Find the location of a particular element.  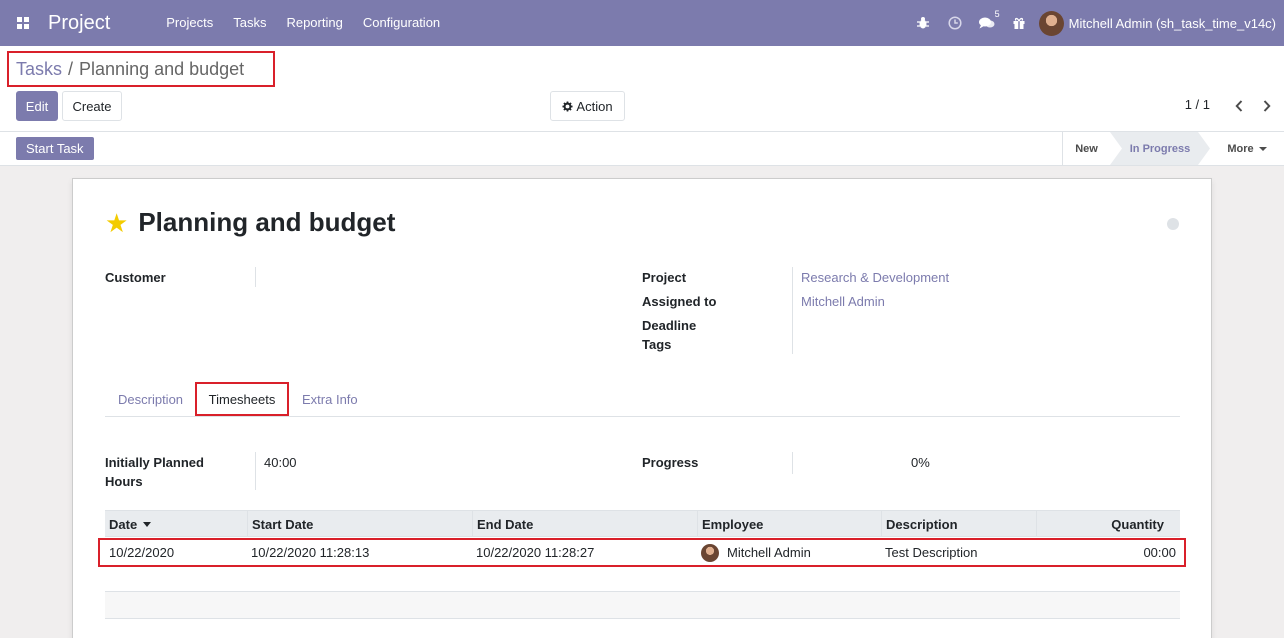

planned-hours-label-line1: Initially Planned is located at coordinates (154, 462).